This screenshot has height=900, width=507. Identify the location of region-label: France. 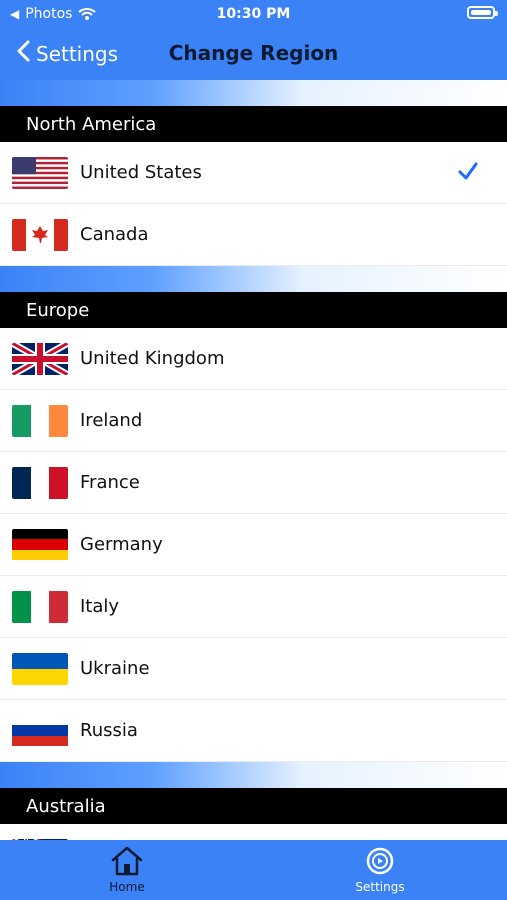
(110, 482).